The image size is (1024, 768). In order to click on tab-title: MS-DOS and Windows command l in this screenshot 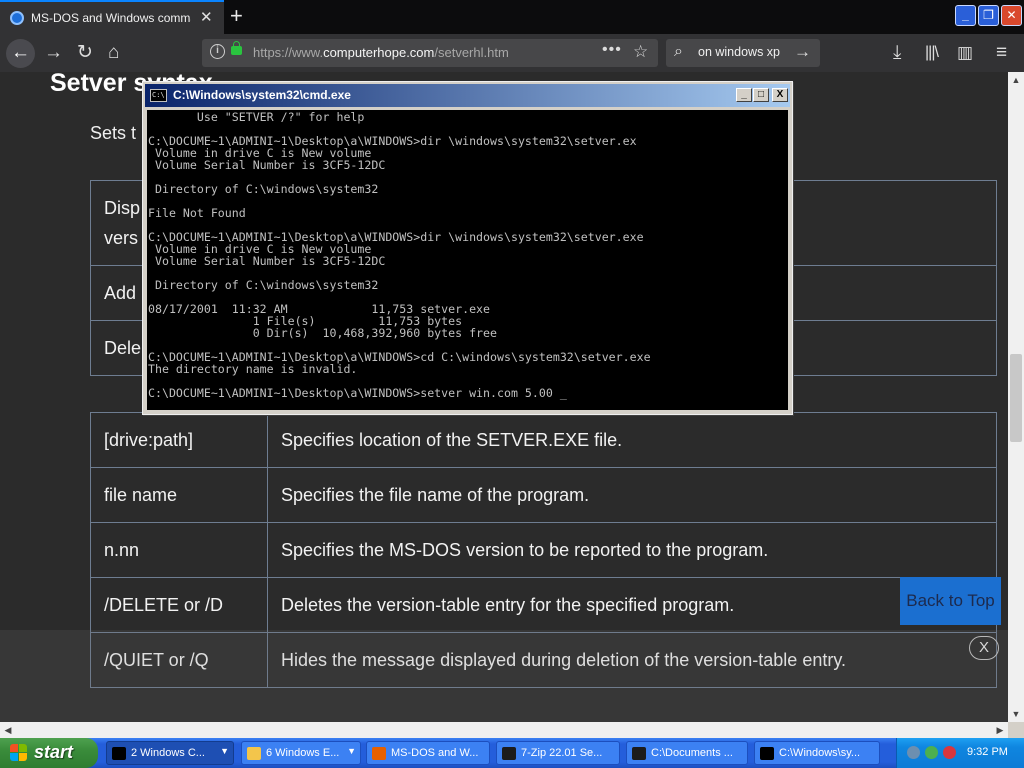, I will do `click(111, 18)`.